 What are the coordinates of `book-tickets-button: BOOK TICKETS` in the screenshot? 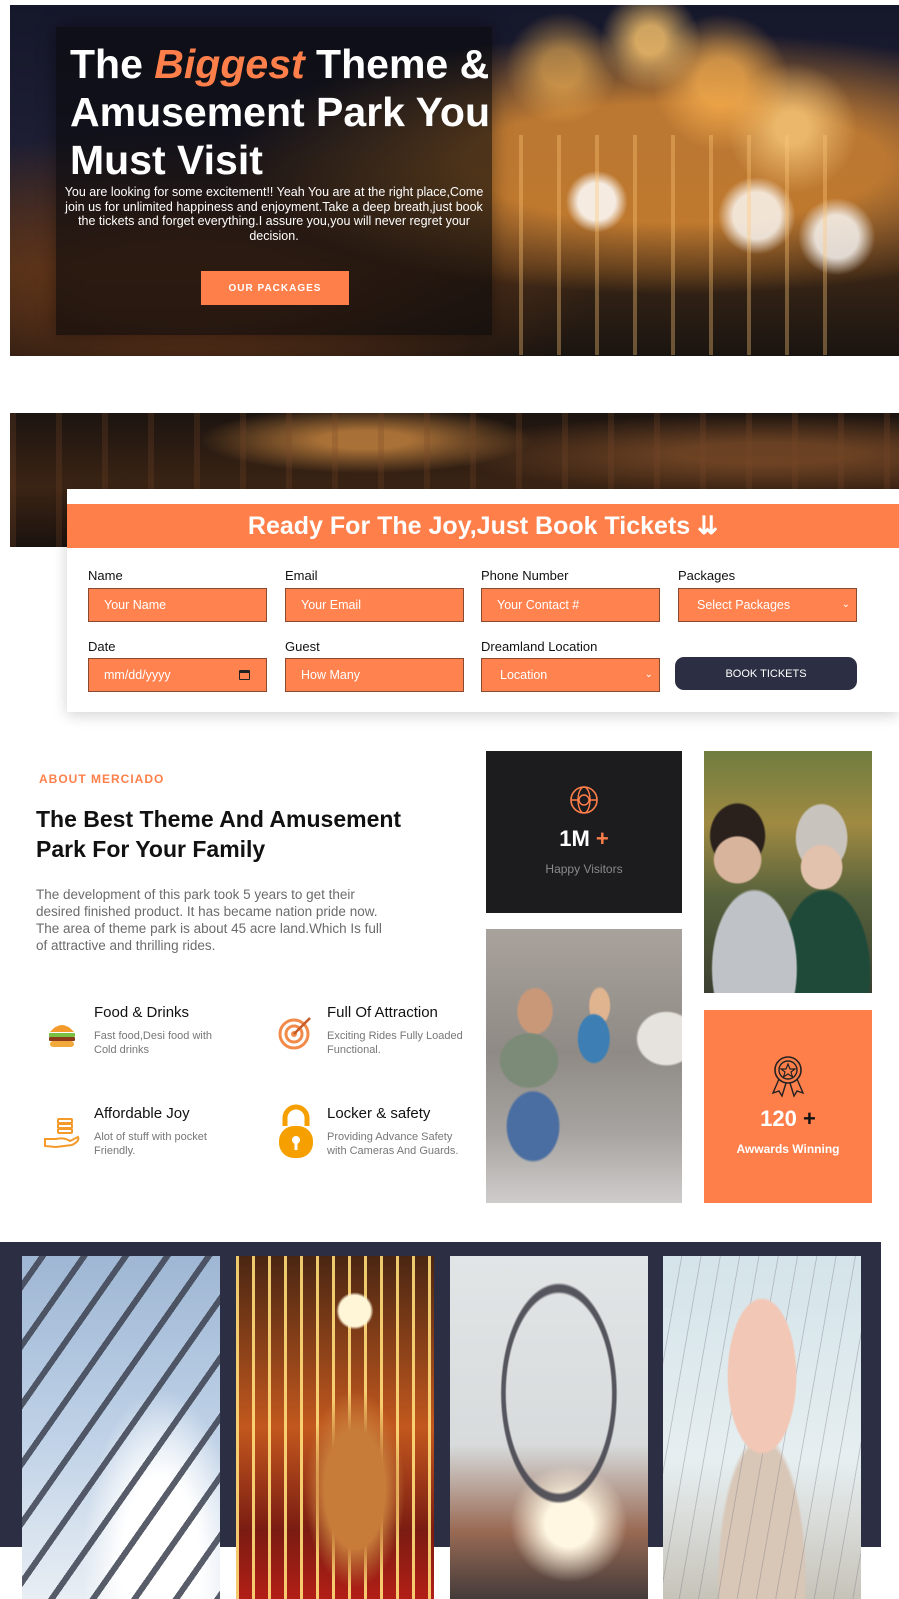 It's located at (766, 673).